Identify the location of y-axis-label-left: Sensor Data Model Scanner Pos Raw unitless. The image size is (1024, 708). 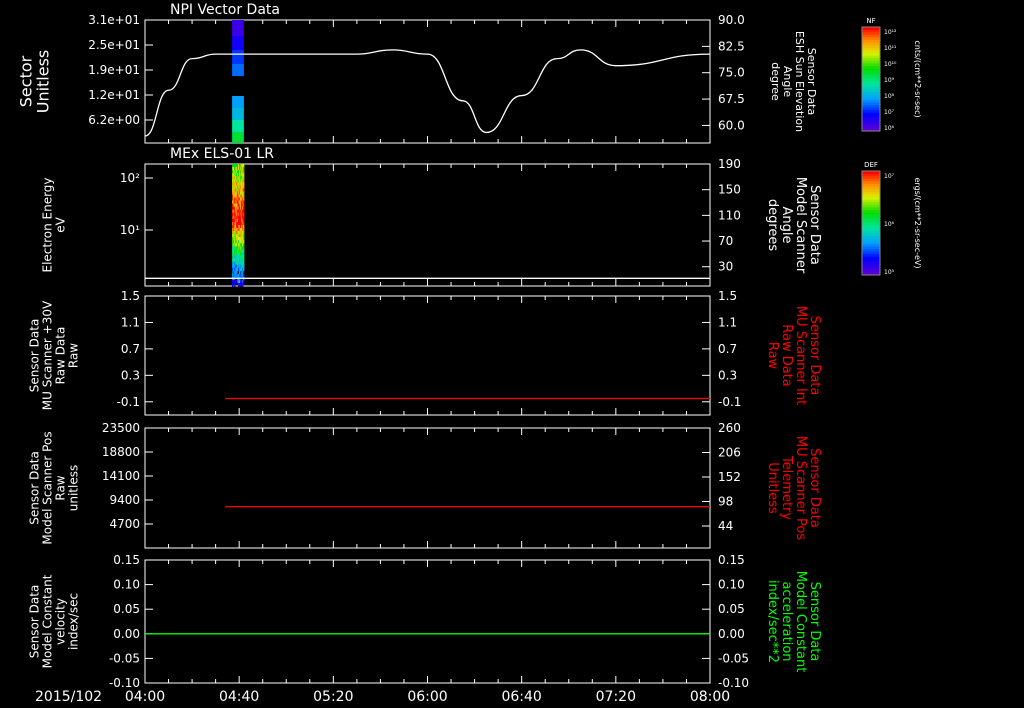
(54, 487).